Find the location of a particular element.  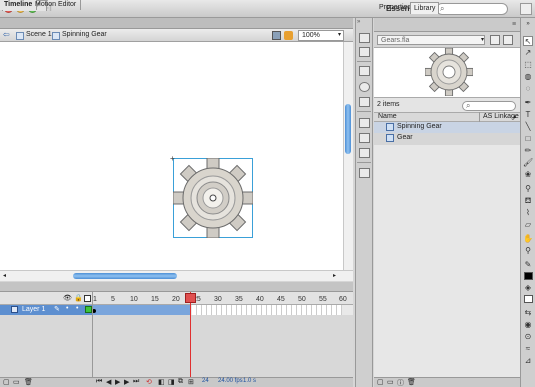

color-panel-icon is located at coordinates (364, 38).